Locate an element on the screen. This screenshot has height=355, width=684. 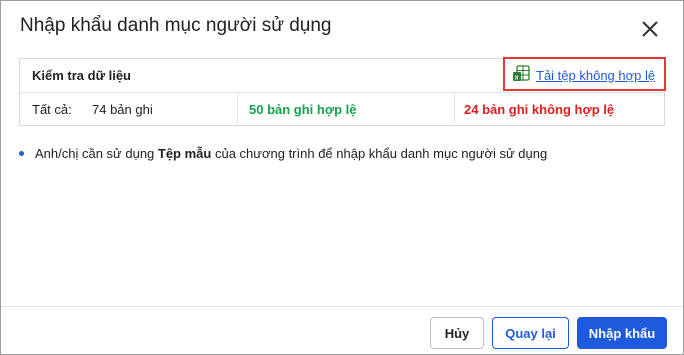
download-invalid-link: x Tải tệp không hợp lệ is located at coordinates (584, 75).